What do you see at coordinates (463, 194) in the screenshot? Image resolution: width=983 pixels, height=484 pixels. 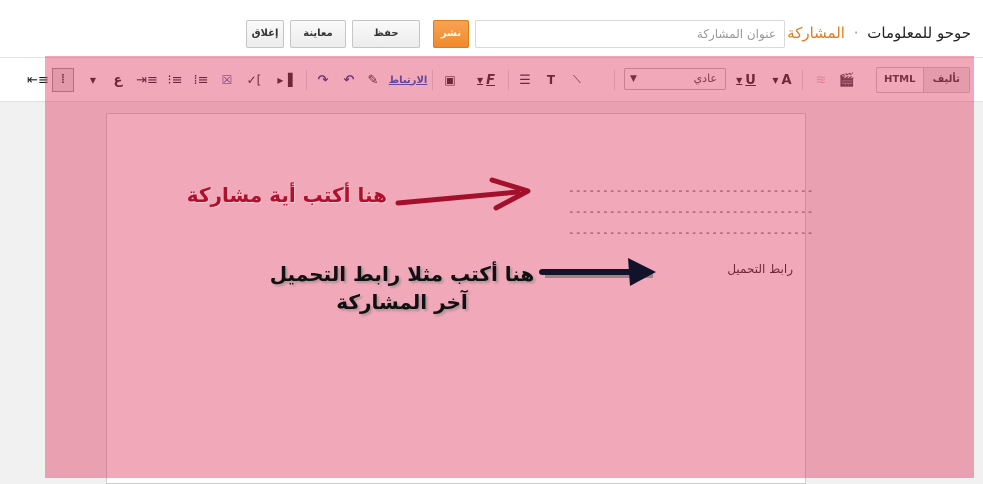 I see `red-arrow-icon` at bounding box center [463, 194].